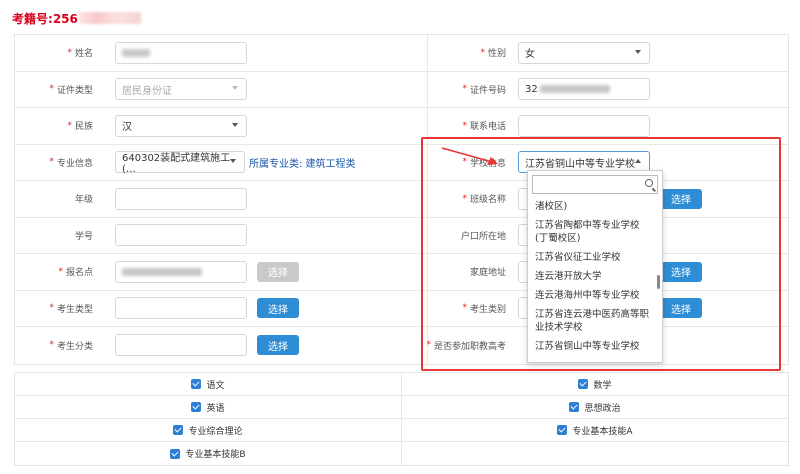 This screenshot has width=800, height=474. I want to click on exam-site-label: * 报名点, so click(75, 272).